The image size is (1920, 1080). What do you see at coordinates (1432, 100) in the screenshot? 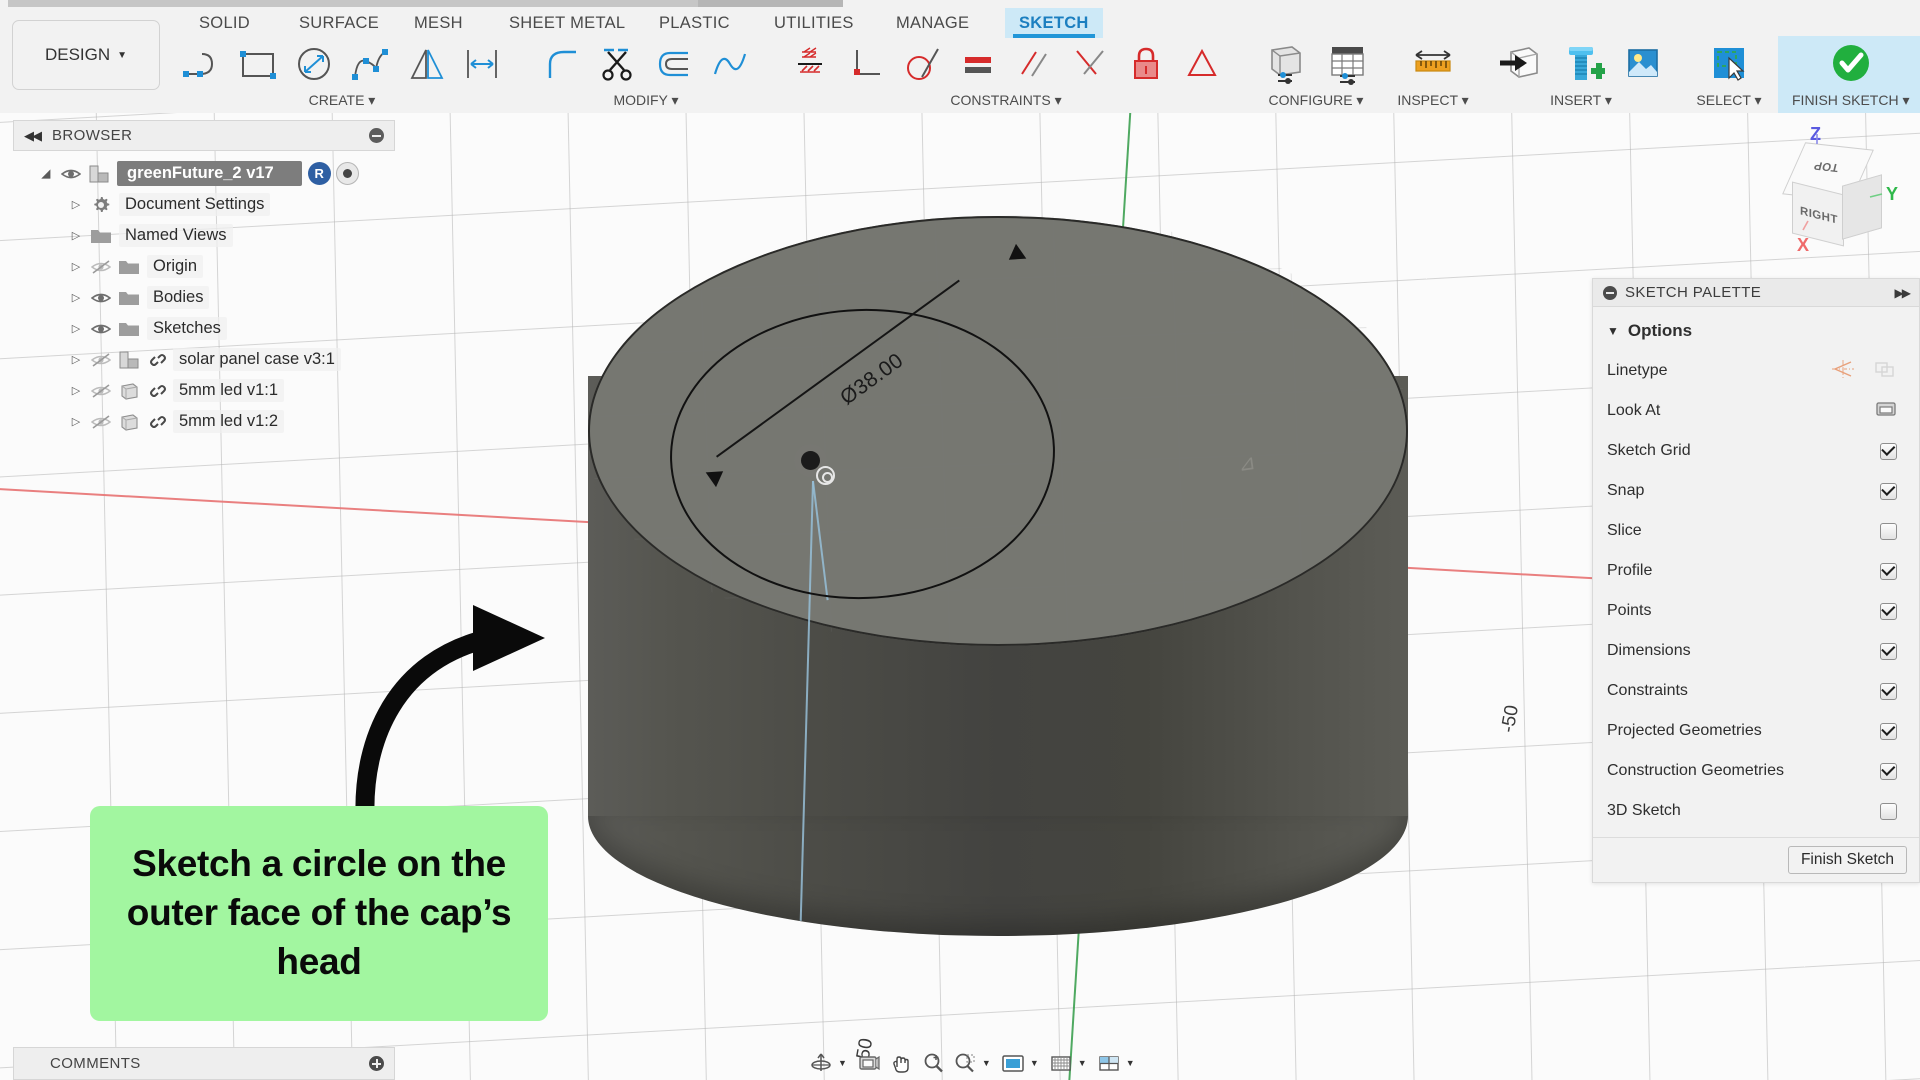
I see `ribbon-group-label-inspect: INSPECT ▾` at bounding box center [1432, 100].